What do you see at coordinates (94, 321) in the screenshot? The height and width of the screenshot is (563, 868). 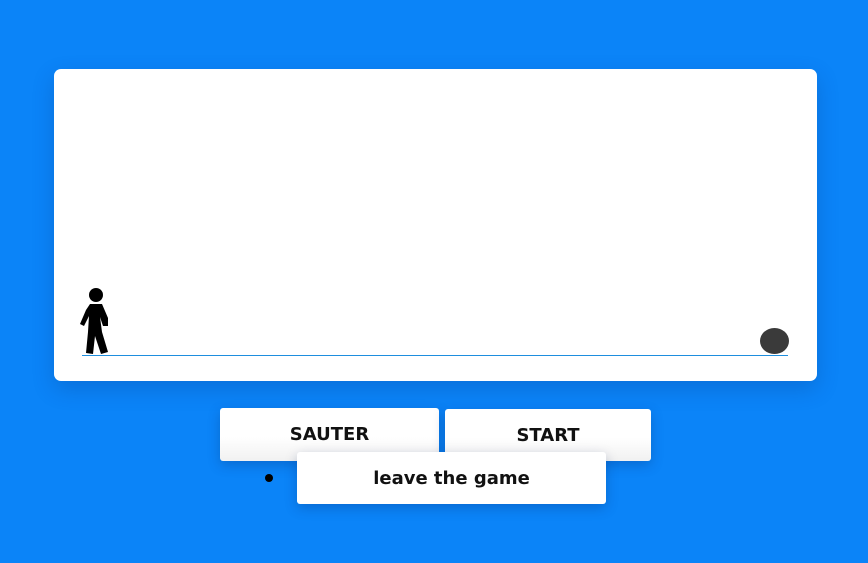 I see `stick-figure-walking-icon` at bounding box center [94, 321].